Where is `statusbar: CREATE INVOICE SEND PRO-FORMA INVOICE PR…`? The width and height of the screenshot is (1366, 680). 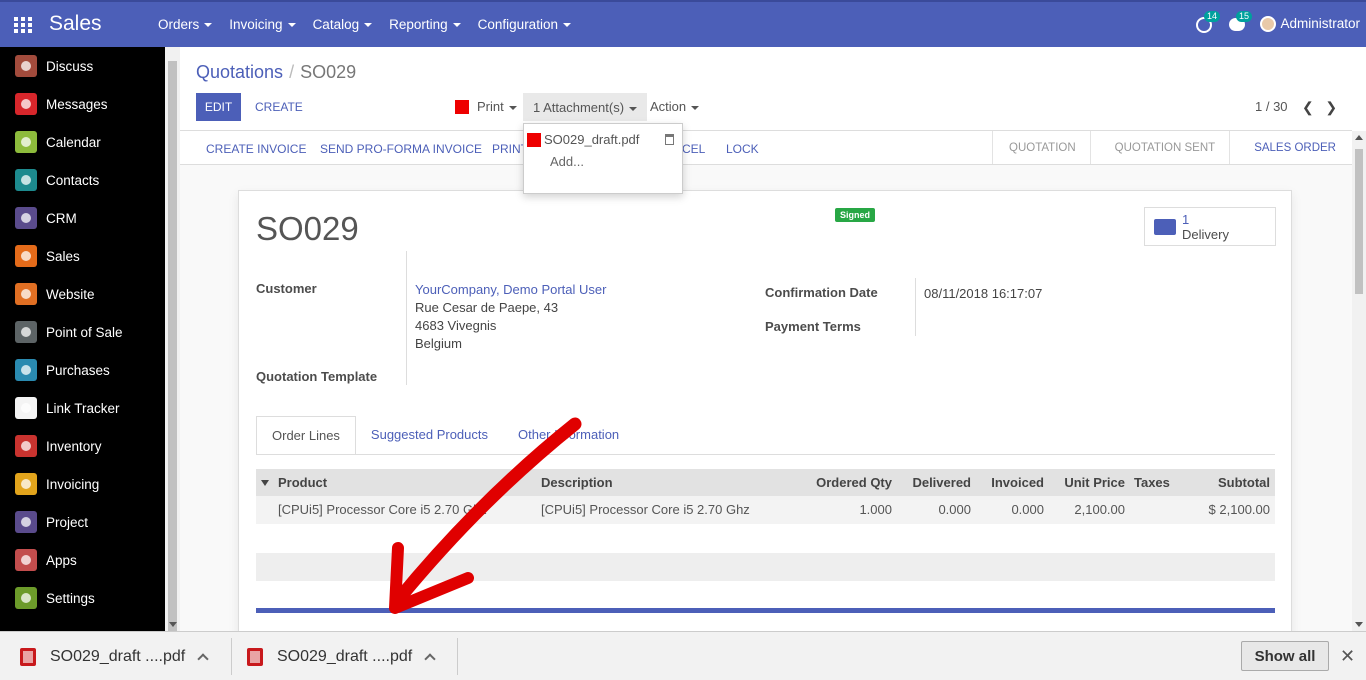 statusbar: CREATE INVOICE SEND PRO-FORMA INVOICE PR… is located at coordinates (766, 147).